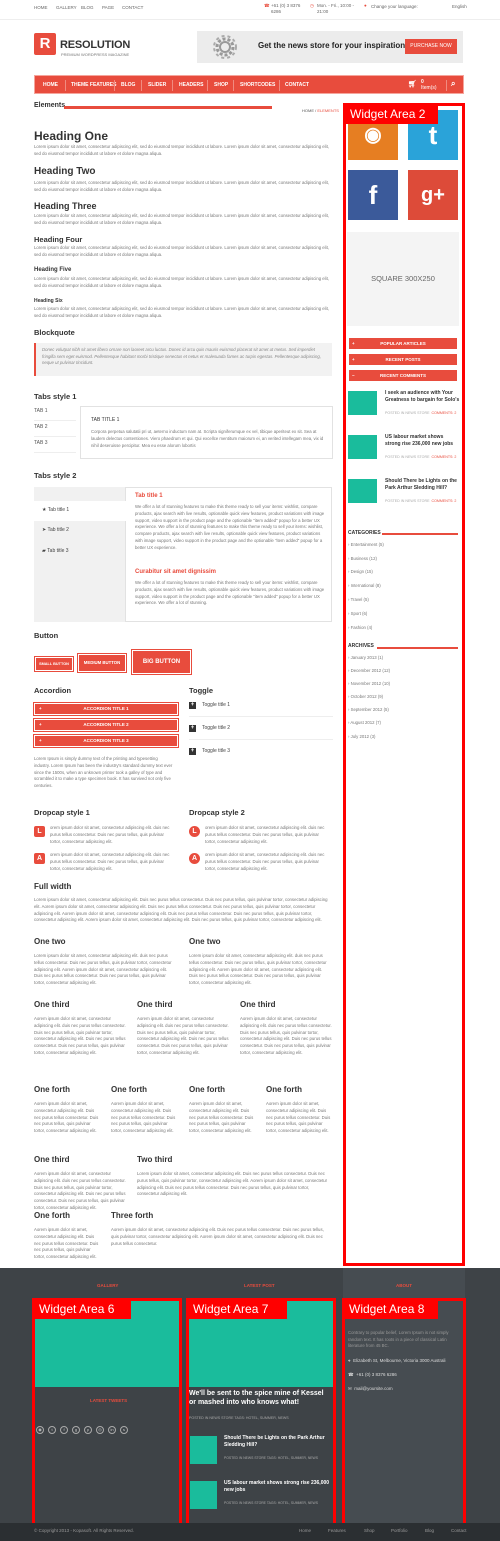  I want to click on footer-link-features: Features, so click(337, 1530).